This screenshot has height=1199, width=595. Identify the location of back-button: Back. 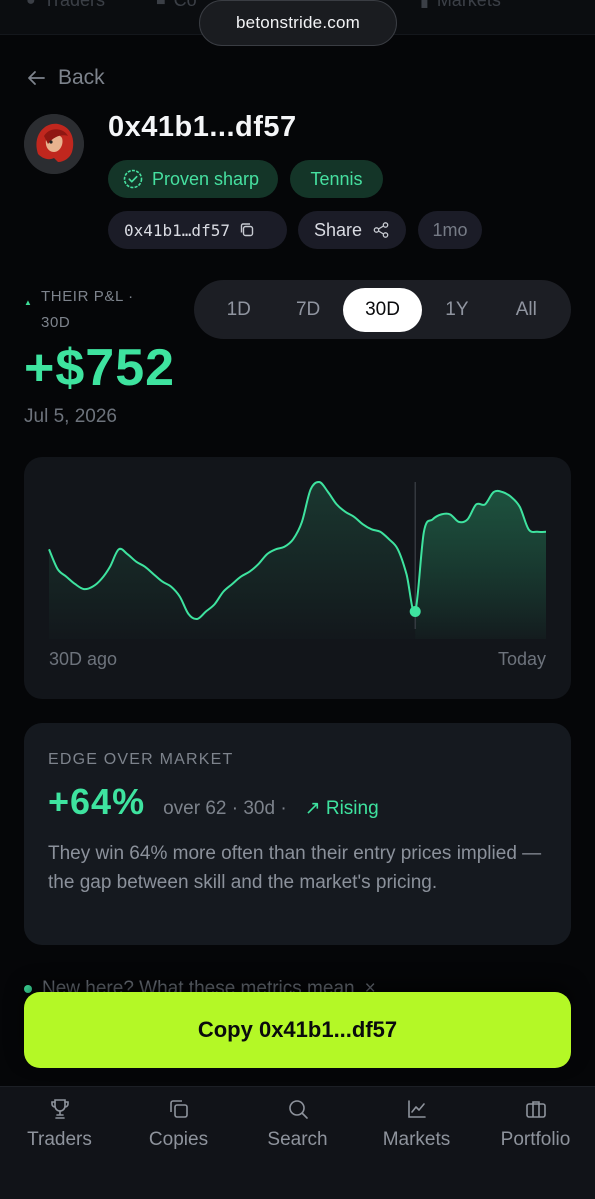
(65, 78).